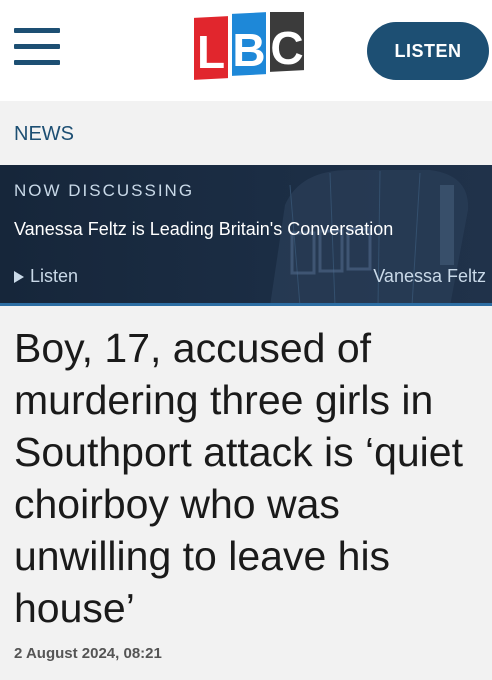  Describe the element at coordinates (104, 190) in the screenshot. I see `now-discussing-label: NOW DISCUSSING` at that location.